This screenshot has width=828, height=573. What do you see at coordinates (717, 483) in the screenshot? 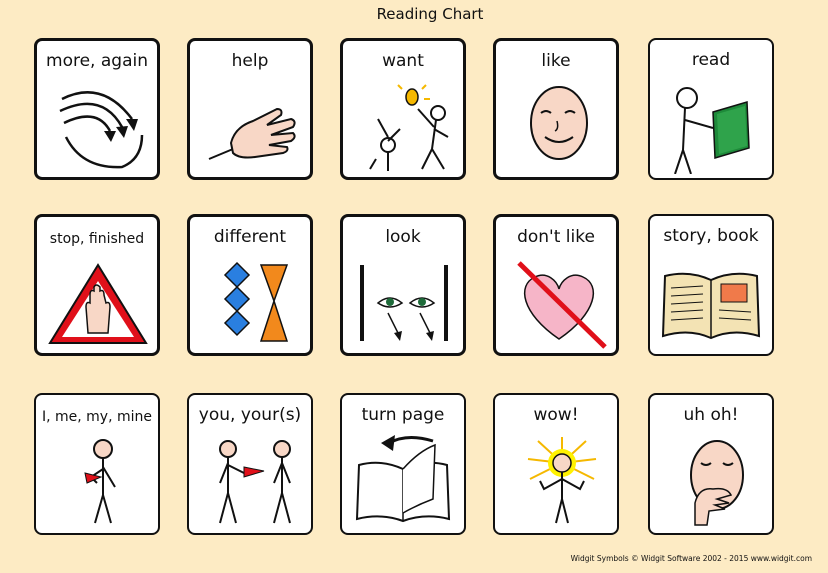
I see `uh-oh-face-icon` at bounding box center [717, 483].